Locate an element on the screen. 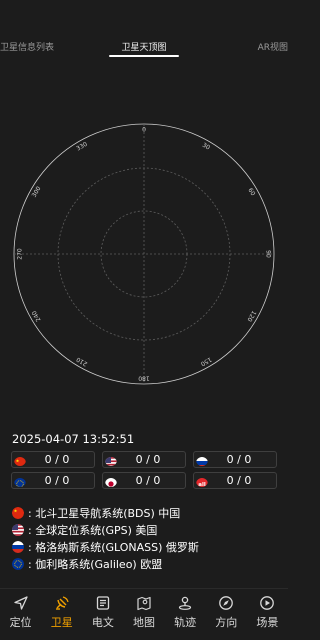  nav-label: 方向 is located at coordinates (226, 622).